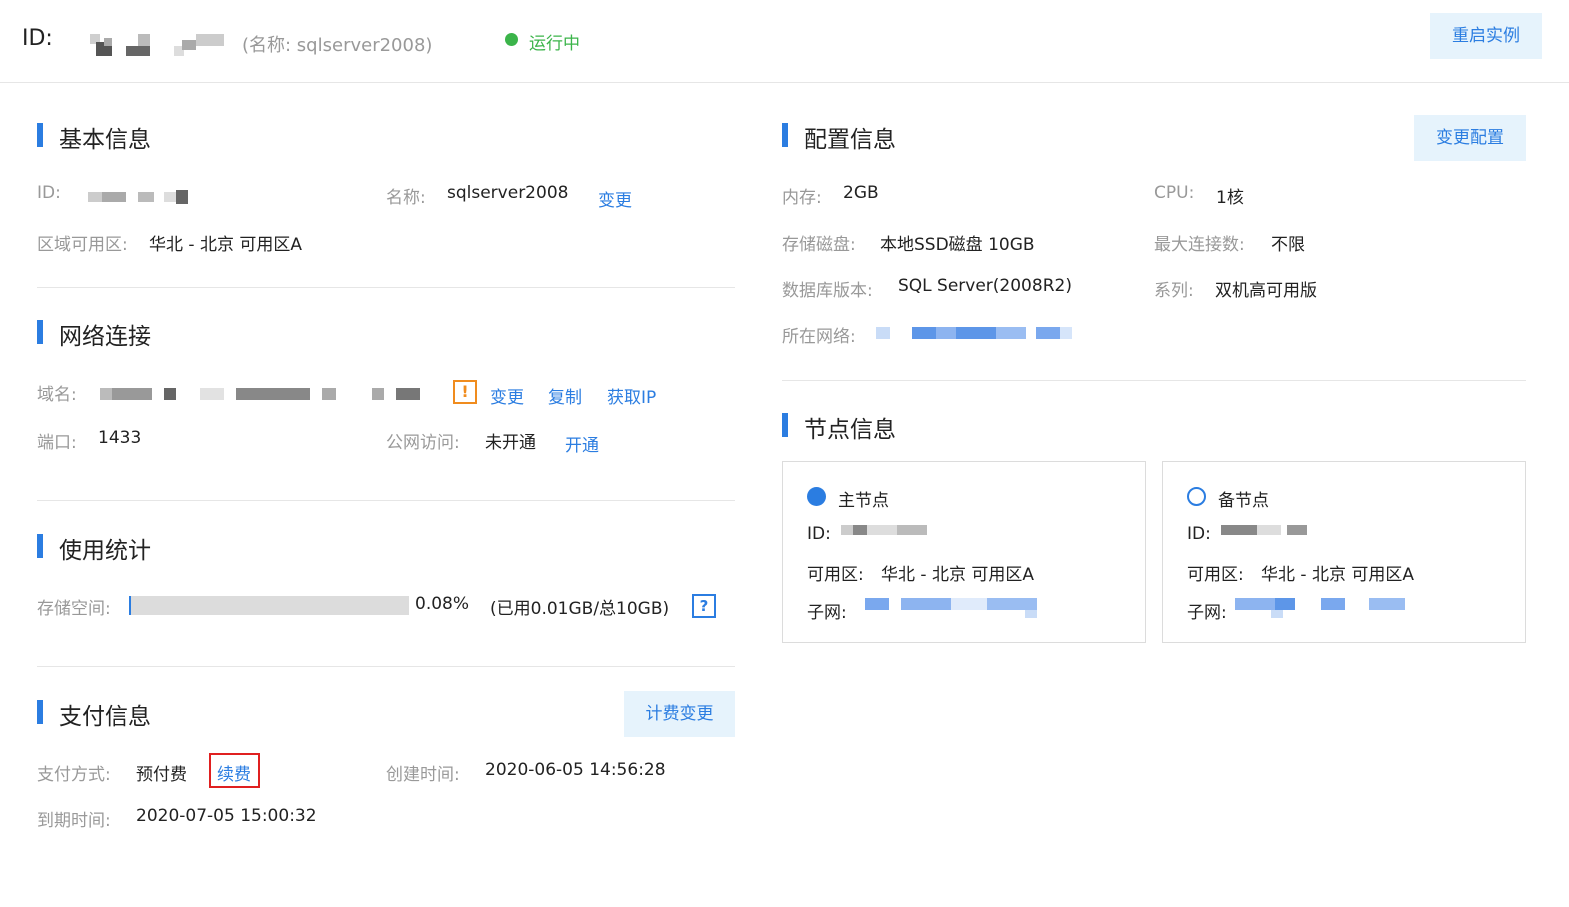 This screenshot has height=907, width=1569. I want to click on created-time-label: 创建时间:, so click(423, 775).